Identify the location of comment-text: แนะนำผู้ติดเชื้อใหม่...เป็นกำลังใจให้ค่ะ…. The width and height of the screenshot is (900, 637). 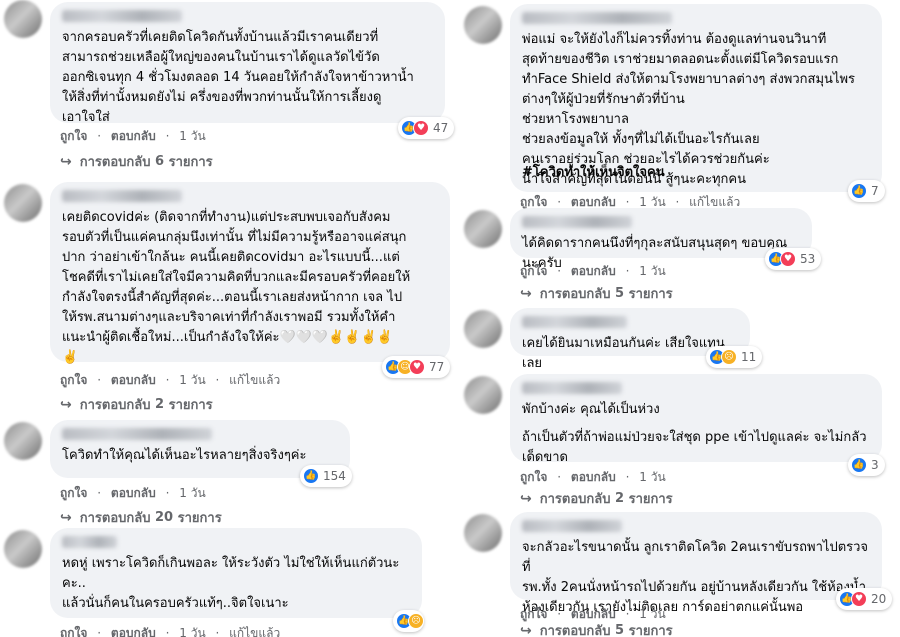
(227, 337).